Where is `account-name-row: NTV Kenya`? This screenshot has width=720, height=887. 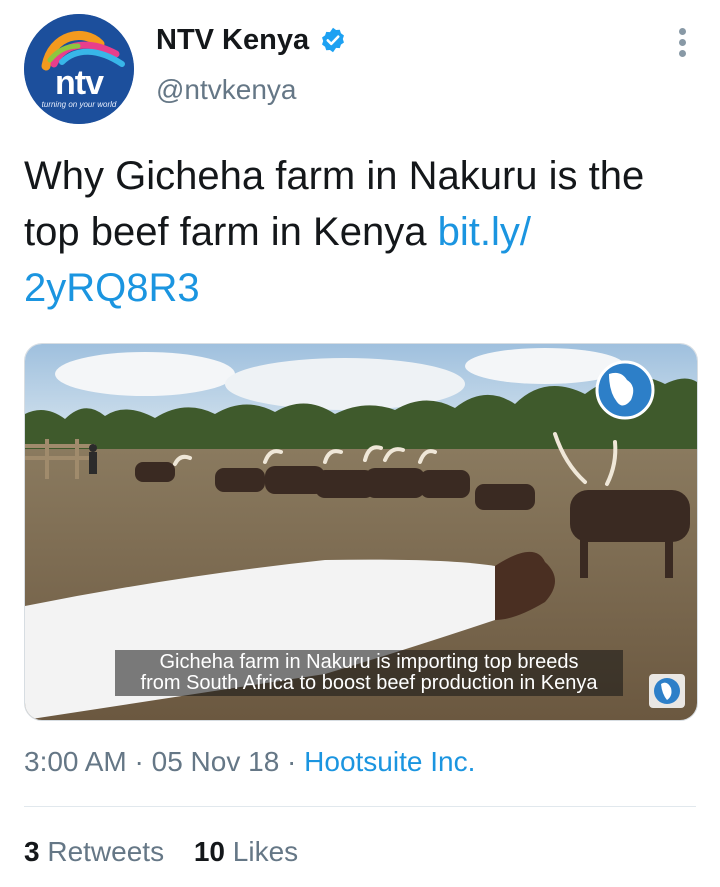
account-name-row: NTV Kenya is located at coordinates (251, 40).